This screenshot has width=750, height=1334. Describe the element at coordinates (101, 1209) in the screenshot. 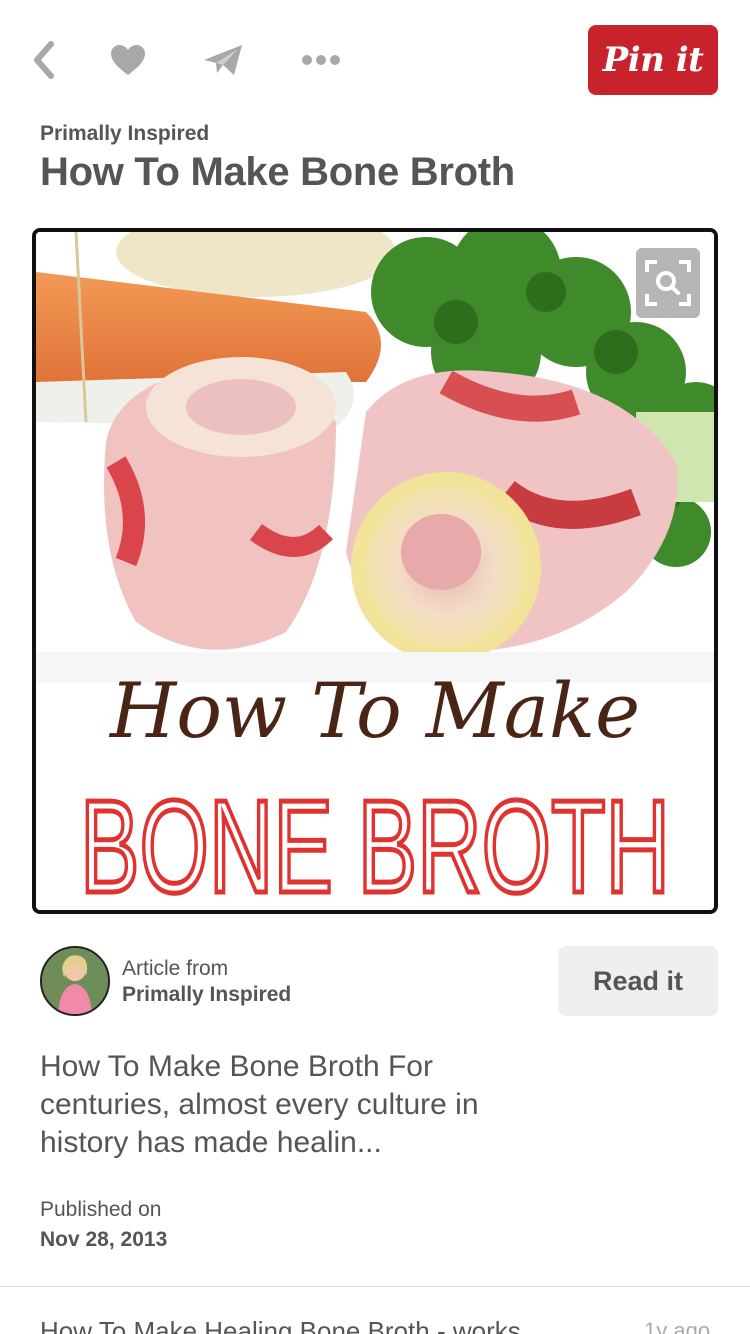

I see `published-label: Published on` at that location.